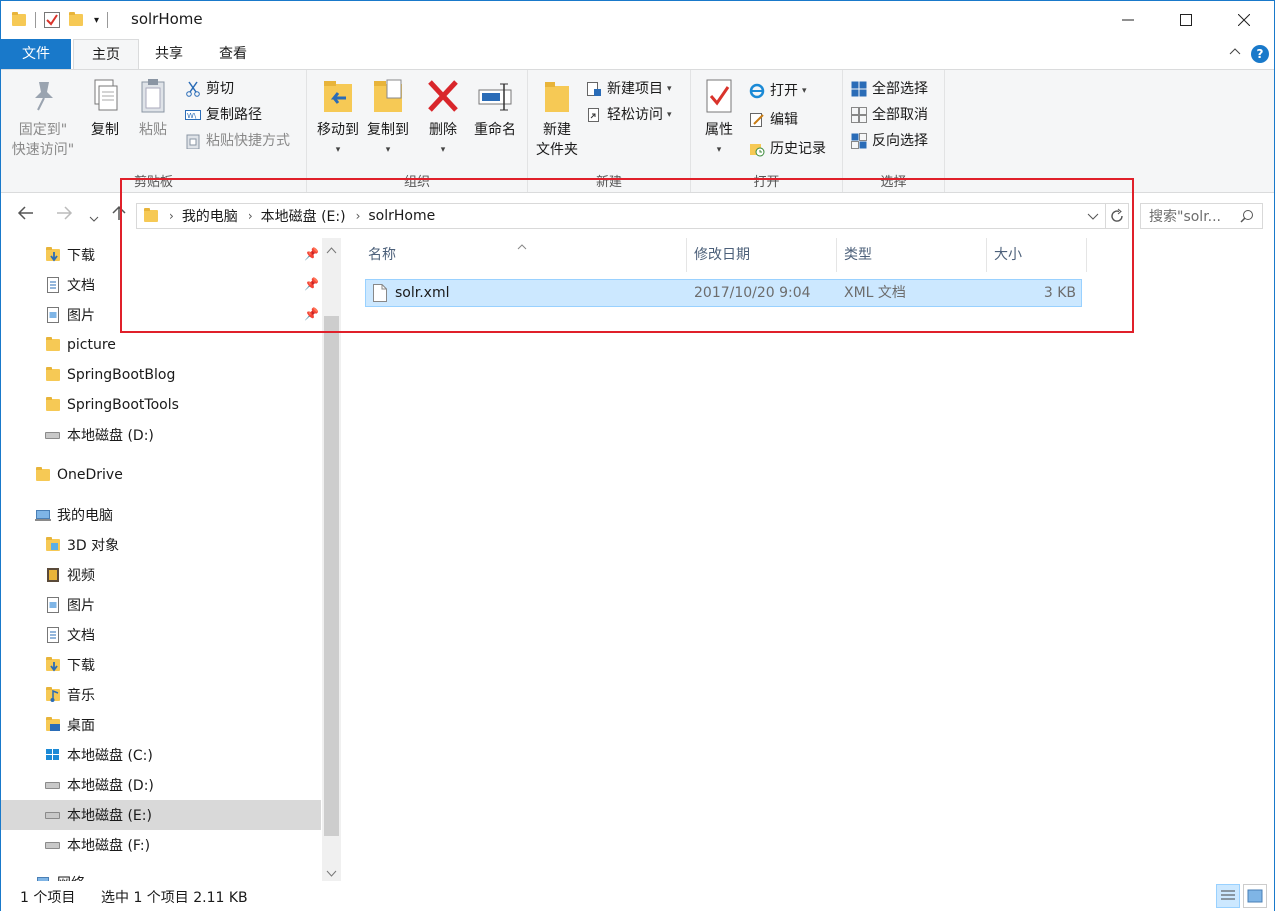 The height and width of the screenshot is (911, 1275). I want to click on scroll-down-arrow-icon, so click(331, 874).